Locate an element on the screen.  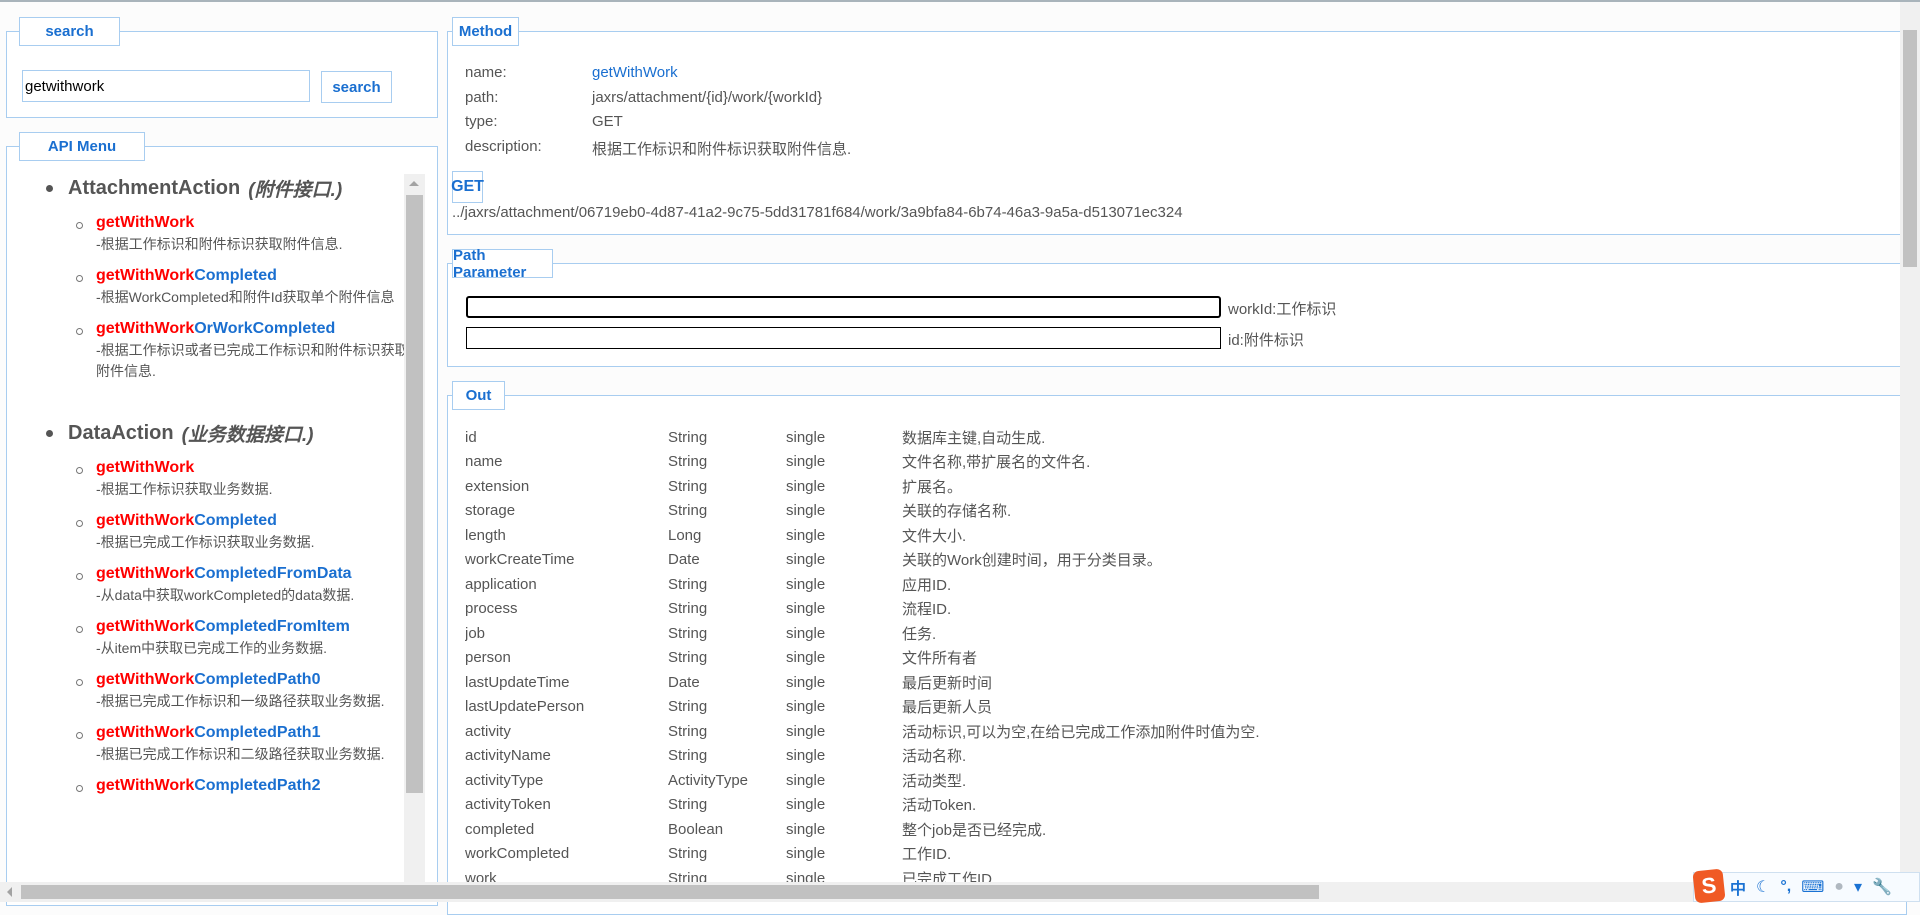
page-vertical-scrollbar is located at coordinates (1910, 442).